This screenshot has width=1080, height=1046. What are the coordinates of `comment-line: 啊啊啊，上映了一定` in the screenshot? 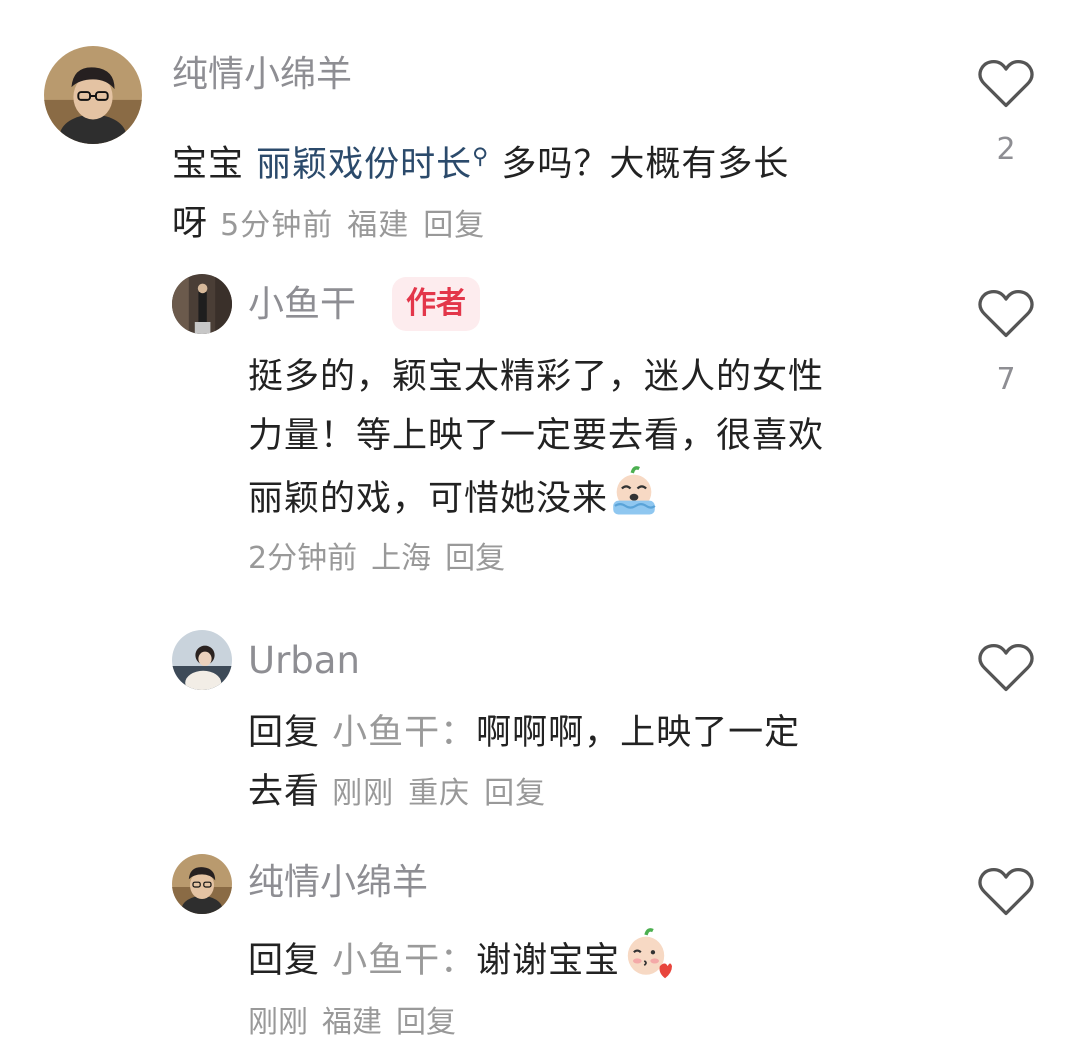 It's located at (638, 733).